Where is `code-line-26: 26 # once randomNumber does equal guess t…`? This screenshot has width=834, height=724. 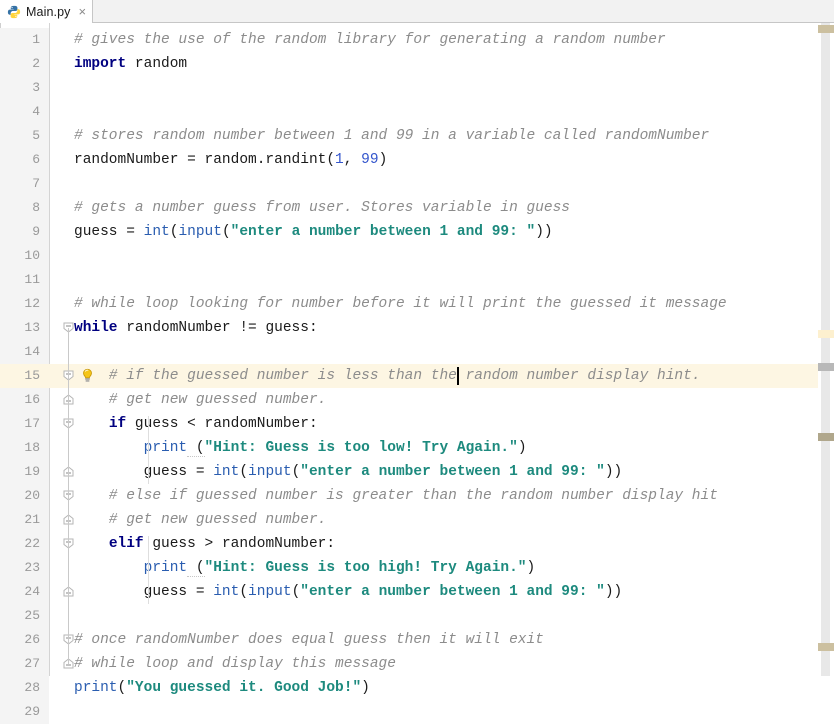 code-line-26: 26 # once randomNumber does equal guess t… is located at coordinates (417, 640).